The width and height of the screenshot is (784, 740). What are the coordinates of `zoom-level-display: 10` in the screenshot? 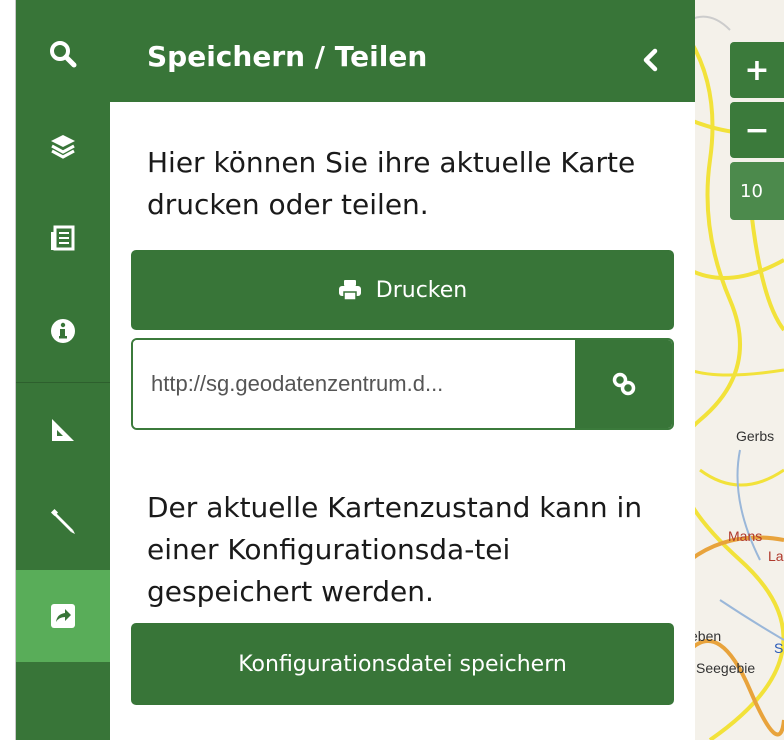 It's located at (757, 191).